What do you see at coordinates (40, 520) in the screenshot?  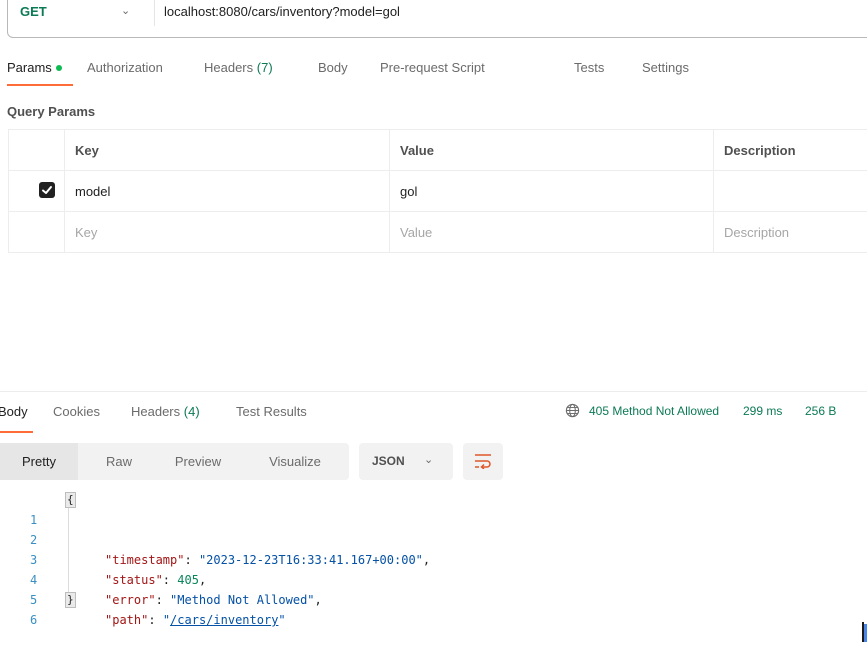 I see `line-number: 1` at bounding box center [40, 520].